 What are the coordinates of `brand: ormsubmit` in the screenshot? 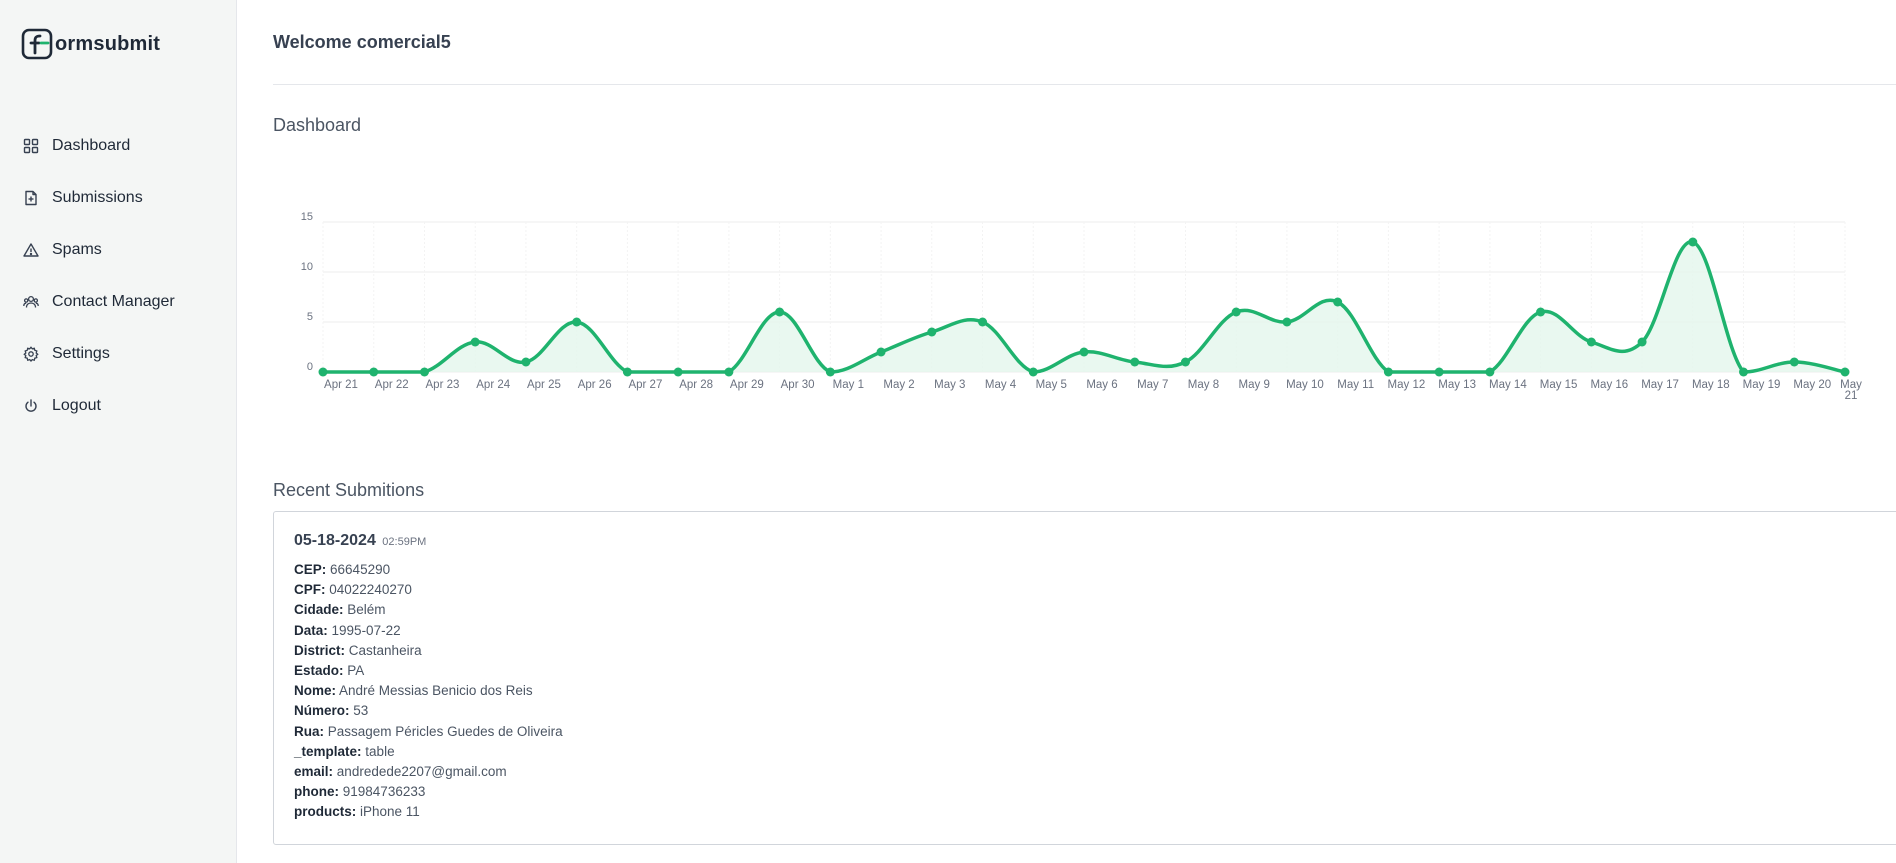 It's located at (118, 32).